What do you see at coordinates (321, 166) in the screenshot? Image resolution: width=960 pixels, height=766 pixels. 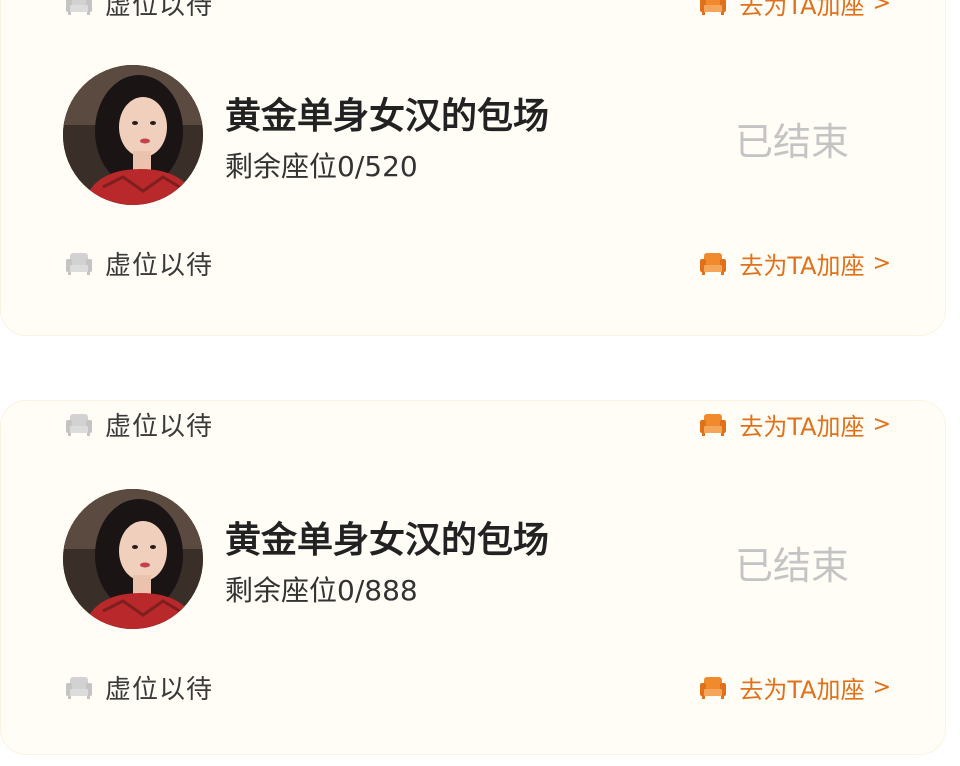 I see `remaining-seats: 剩余座位0/520` at bounding box center [321, 166].